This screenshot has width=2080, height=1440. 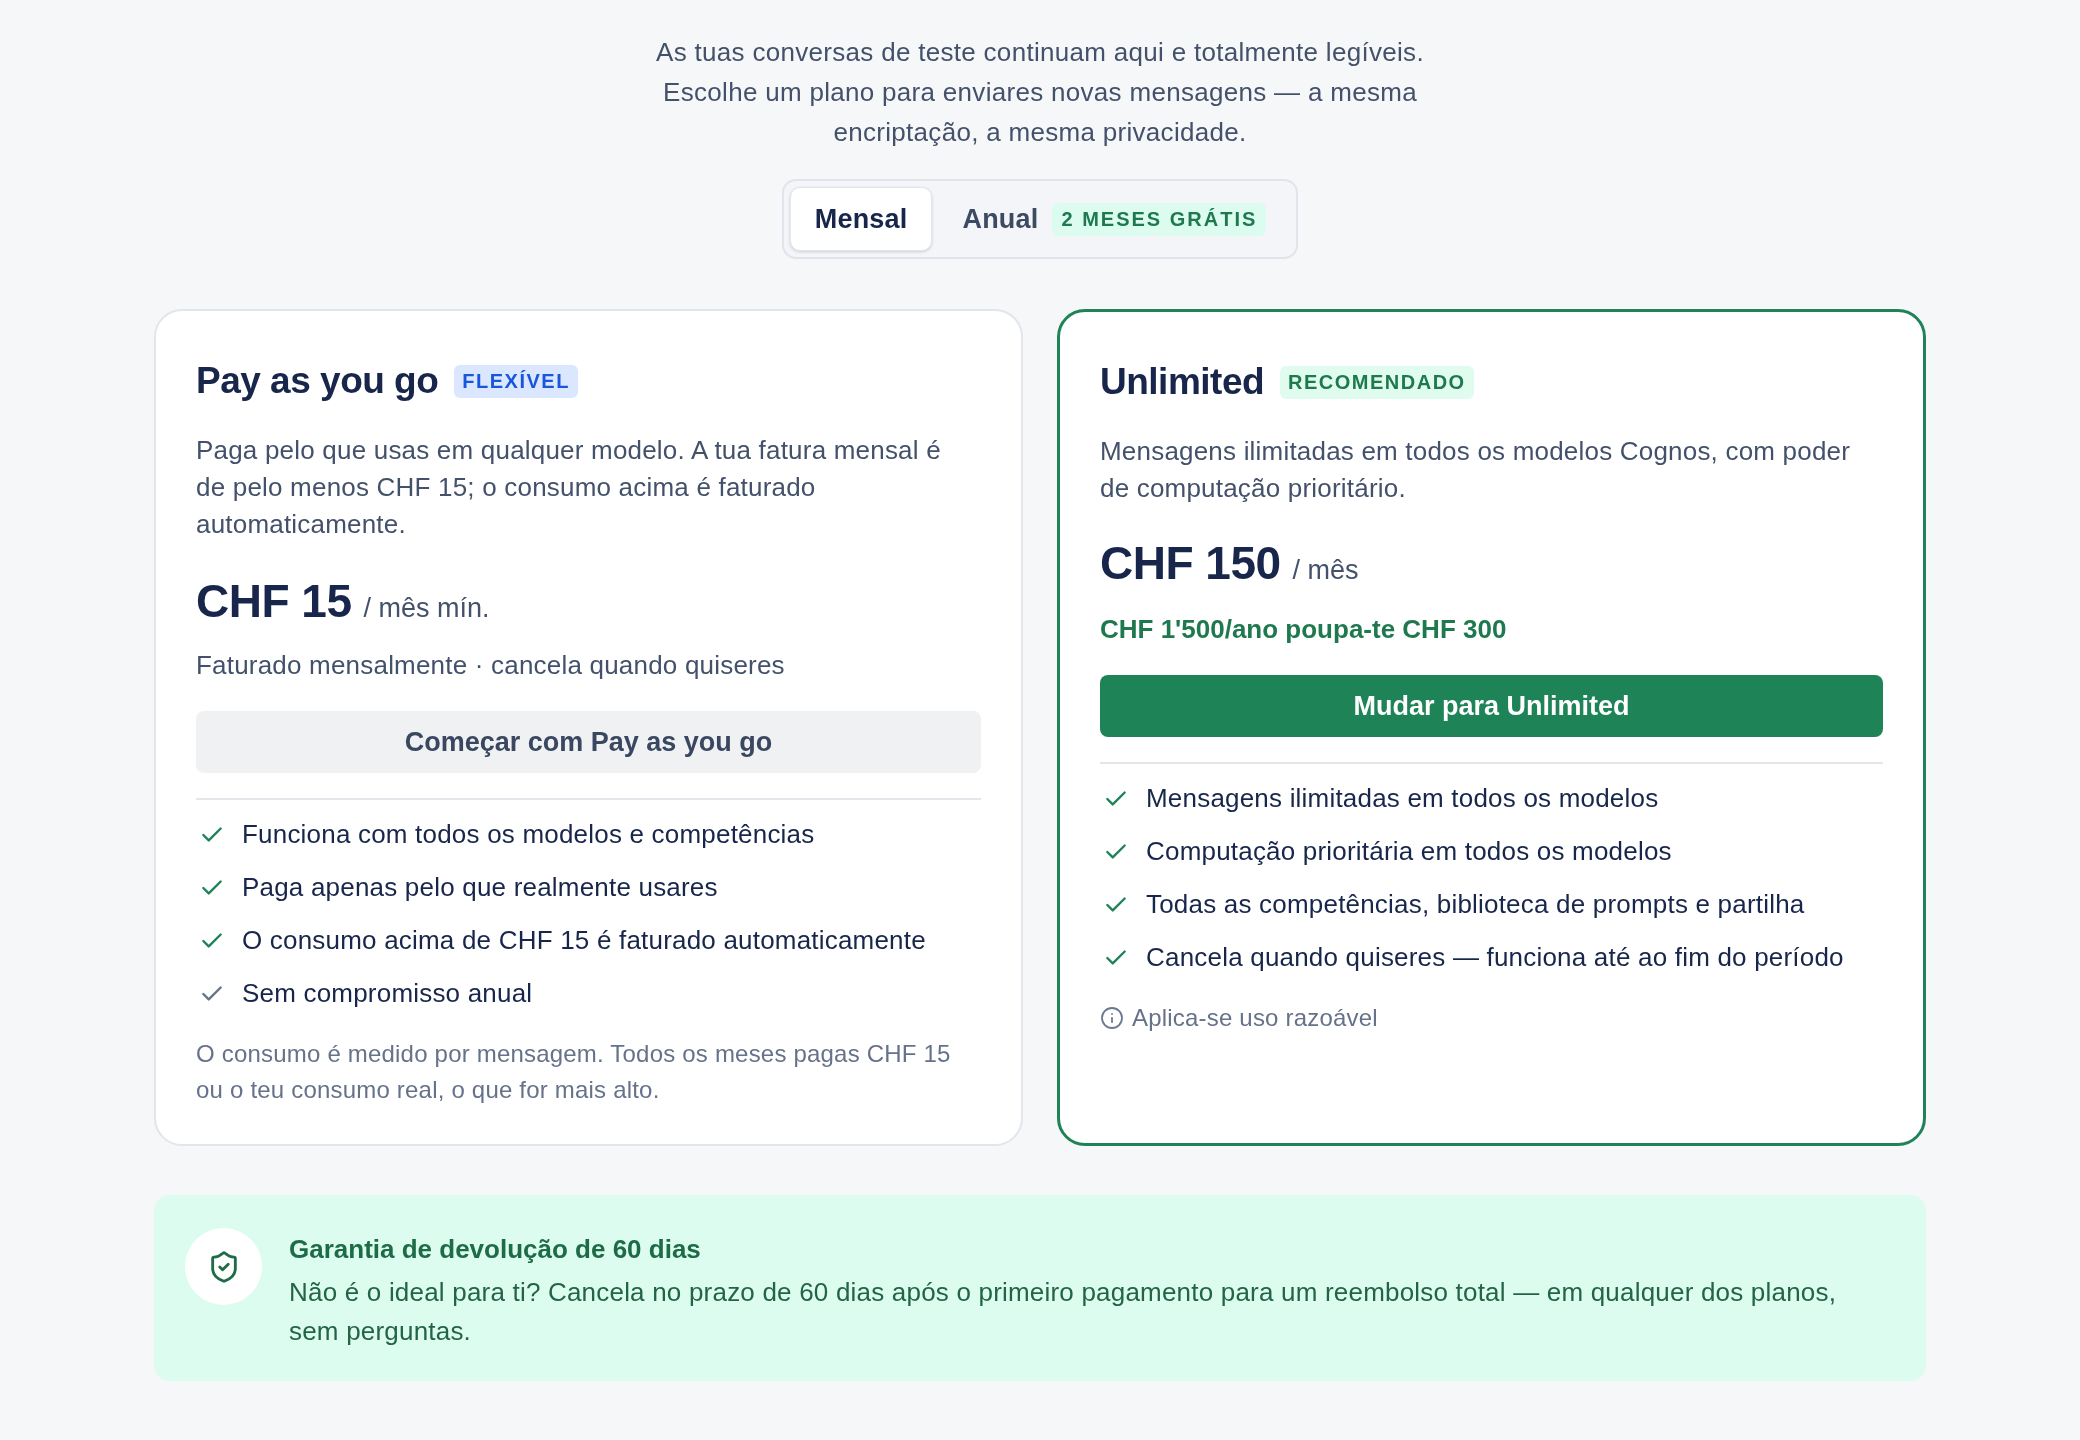 What do you see at coordinates (1255, 1018) in the screenshot?
I see `fair-use-note: Aplica-se uso razoável` at bounding box center [1255, 1018].